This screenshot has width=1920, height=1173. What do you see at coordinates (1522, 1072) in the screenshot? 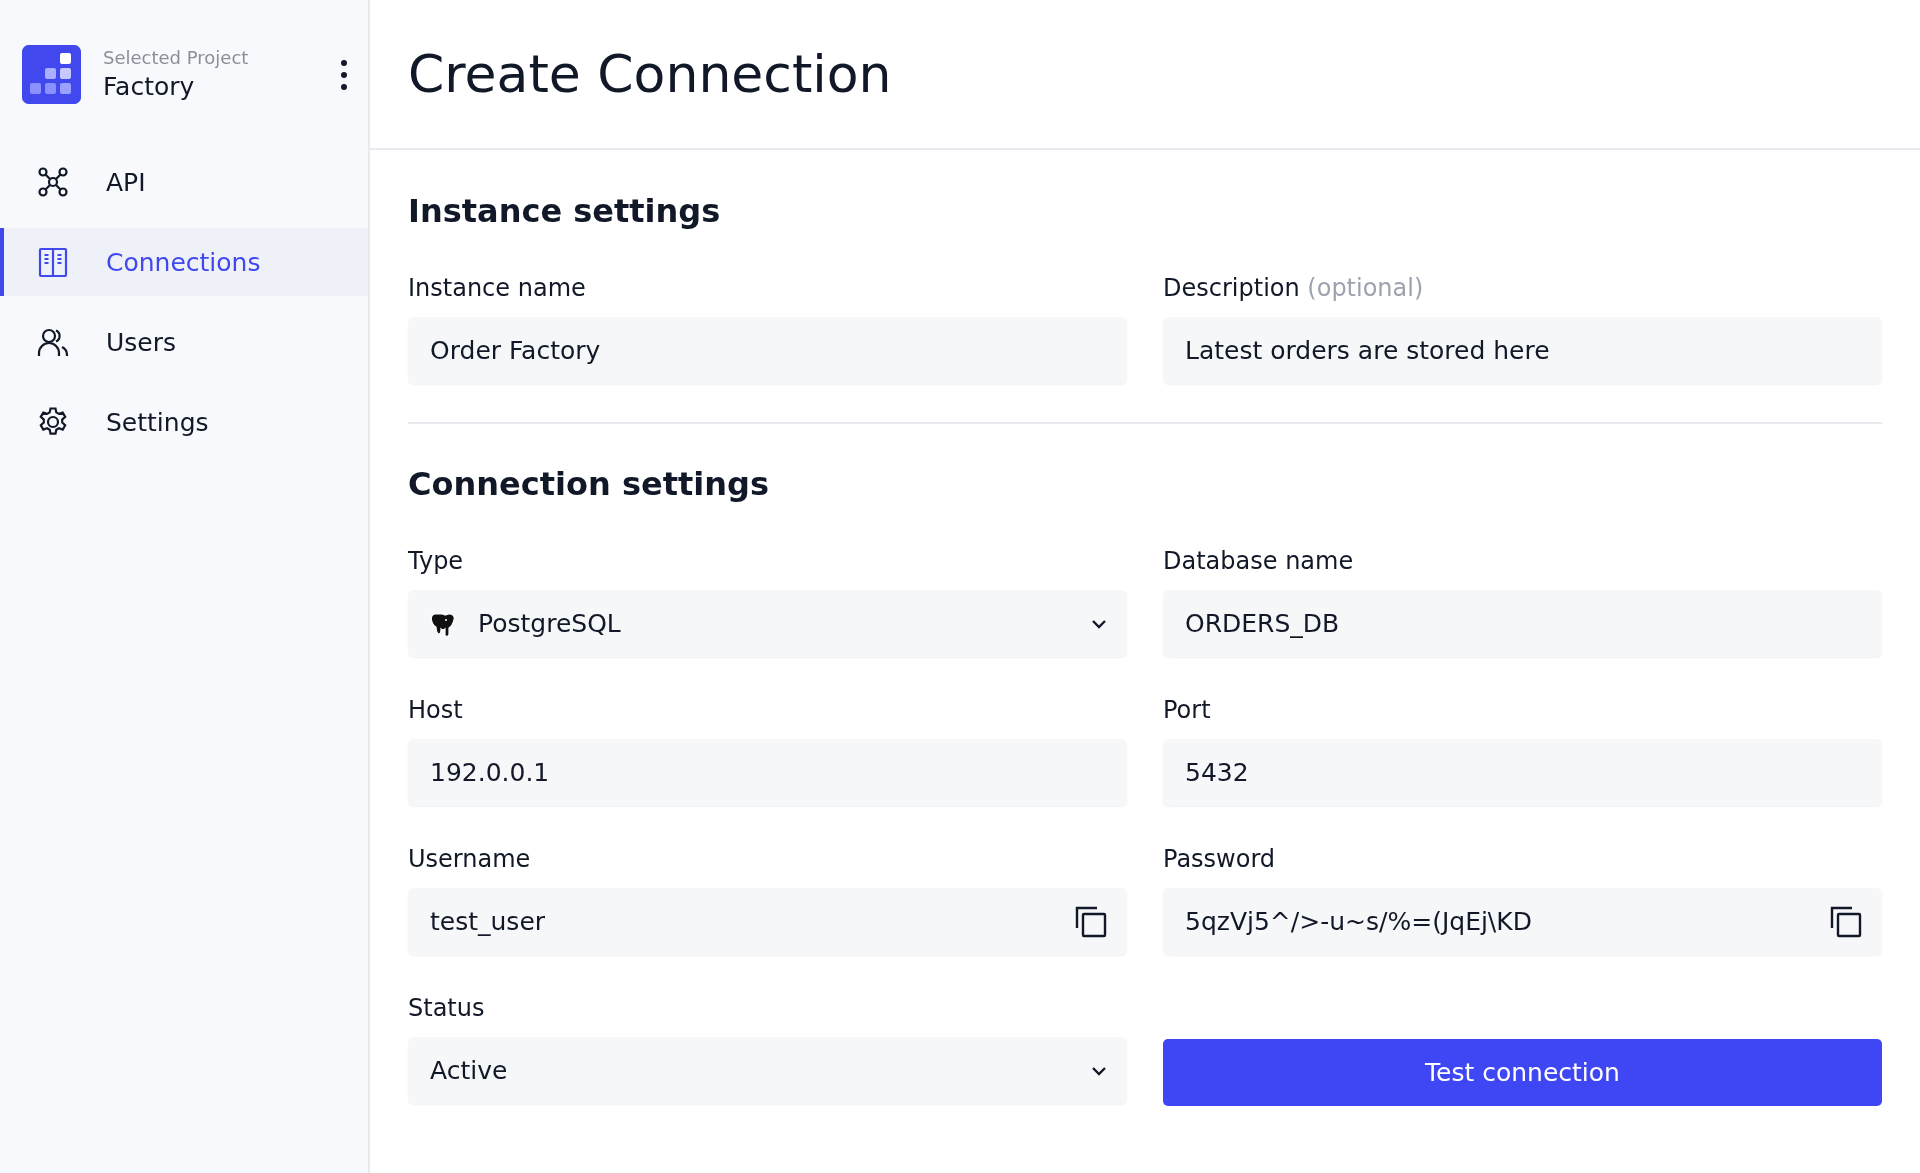
I see `test-connection-button: Test connection` at bounding box center [1522, 1072].